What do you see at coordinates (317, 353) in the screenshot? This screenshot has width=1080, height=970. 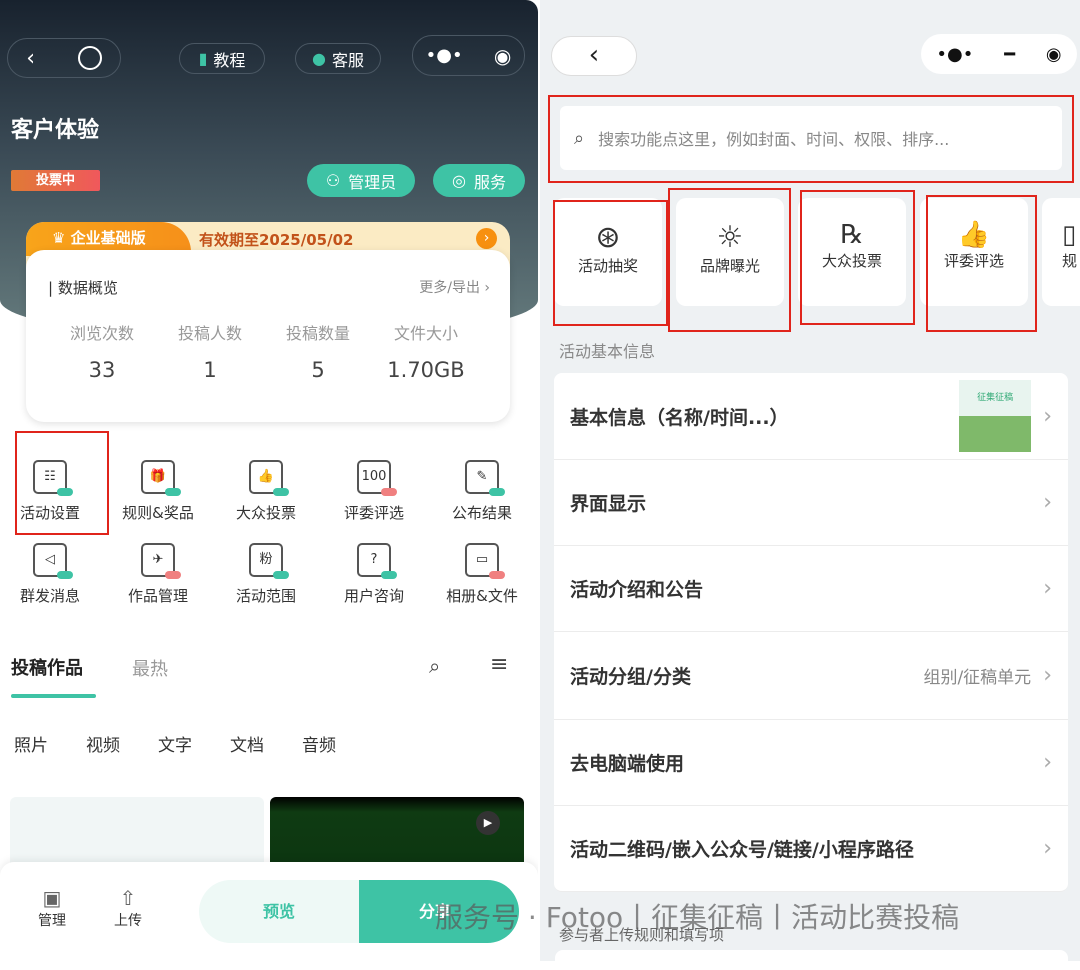 I see `stat-submissions: 投稿数量 5` at bounding box center [317, 353].